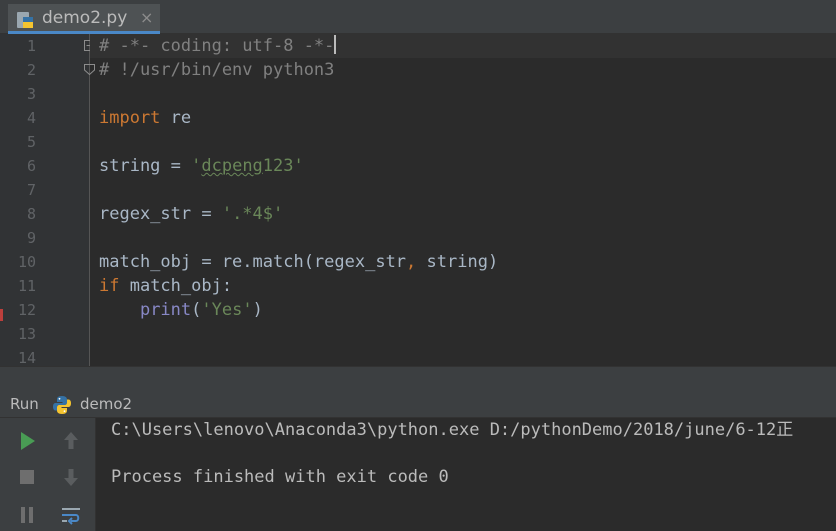 The width and height of the screenshot is (836, 531). I want to click on code-line-10: match_obj = re.match(regex_str, string), so click(298, 262).